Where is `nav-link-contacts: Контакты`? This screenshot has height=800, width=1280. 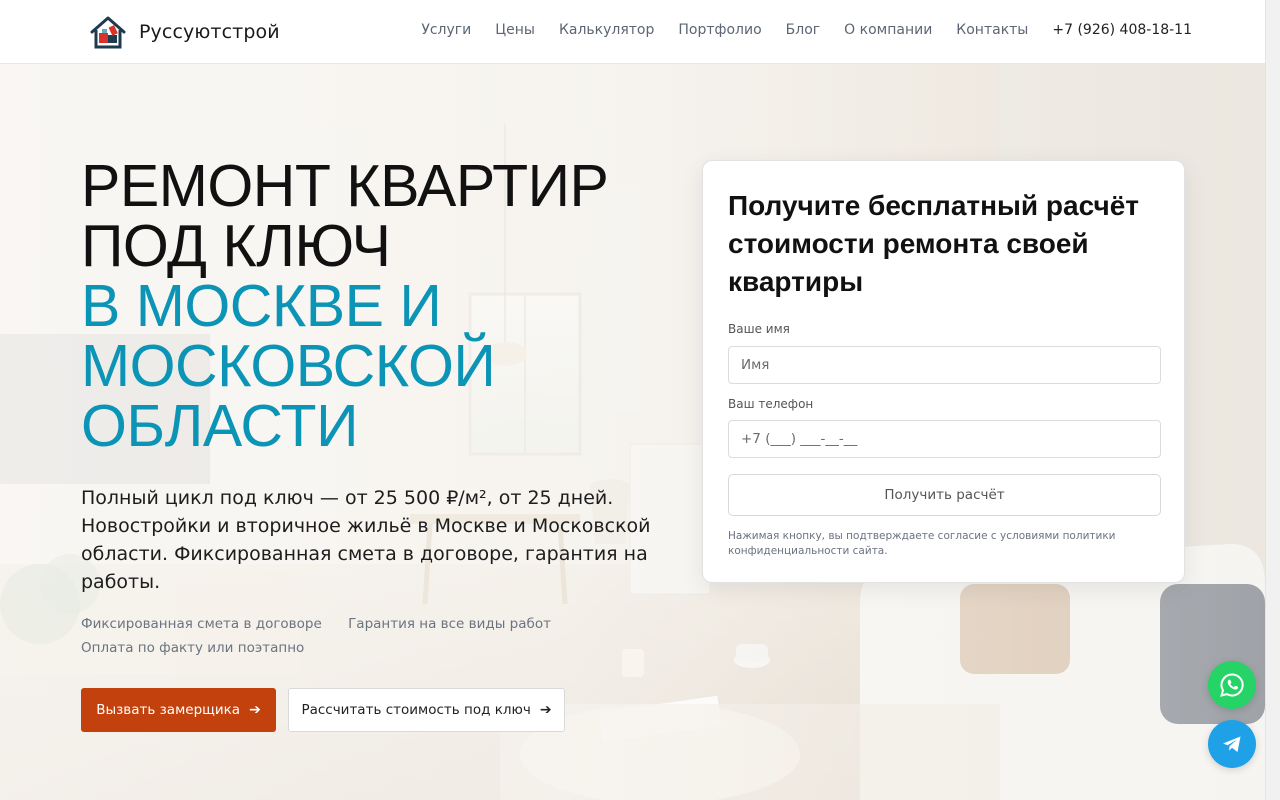
nav-link-contacts: Контакты is located at coordinates (992, 30).